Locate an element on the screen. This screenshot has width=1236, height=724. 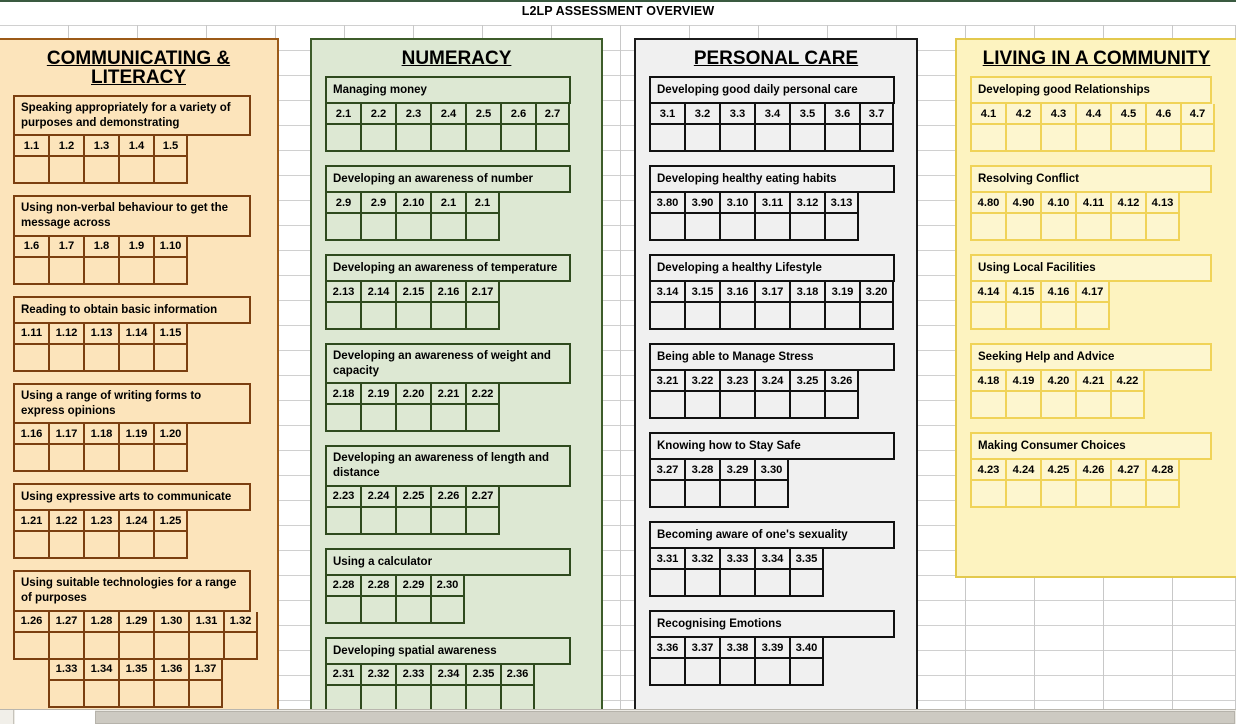
outcome-code: 3.31 is located at coordinates (666, 559).